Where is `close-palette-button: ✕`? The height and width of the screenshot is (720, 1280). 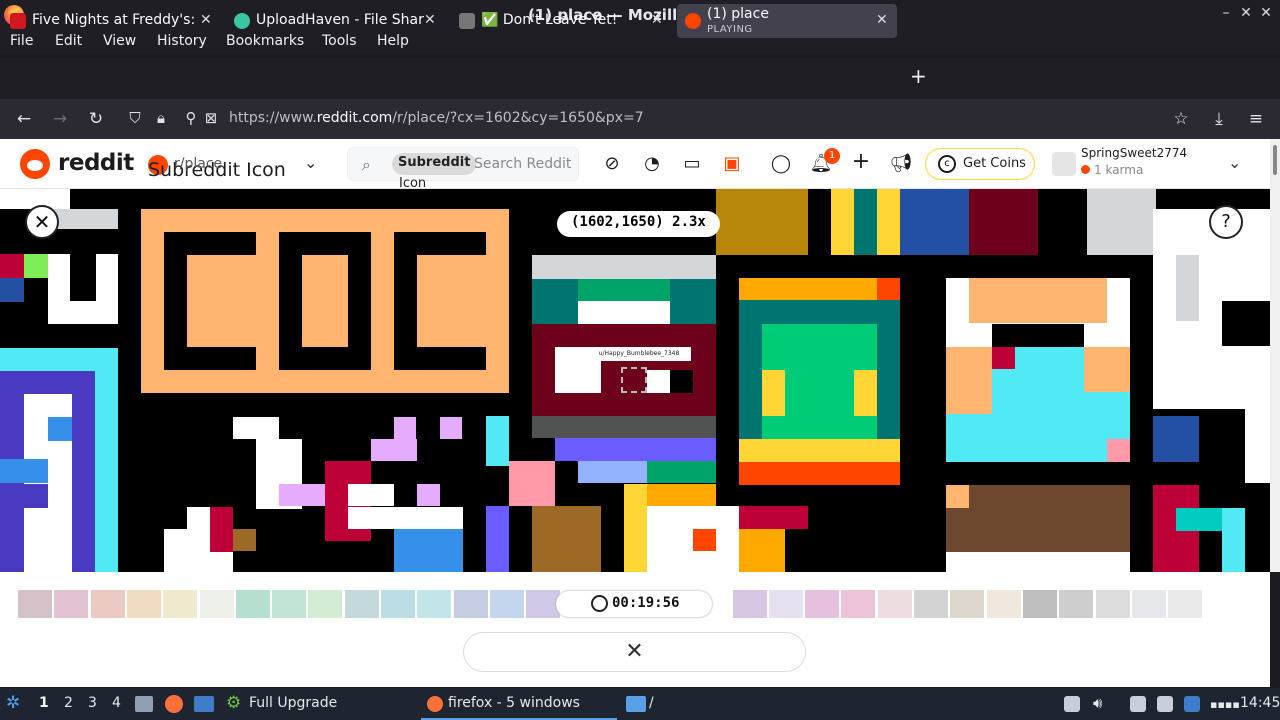
close-palette-button: ✕ is located at coordinates (634, 652).